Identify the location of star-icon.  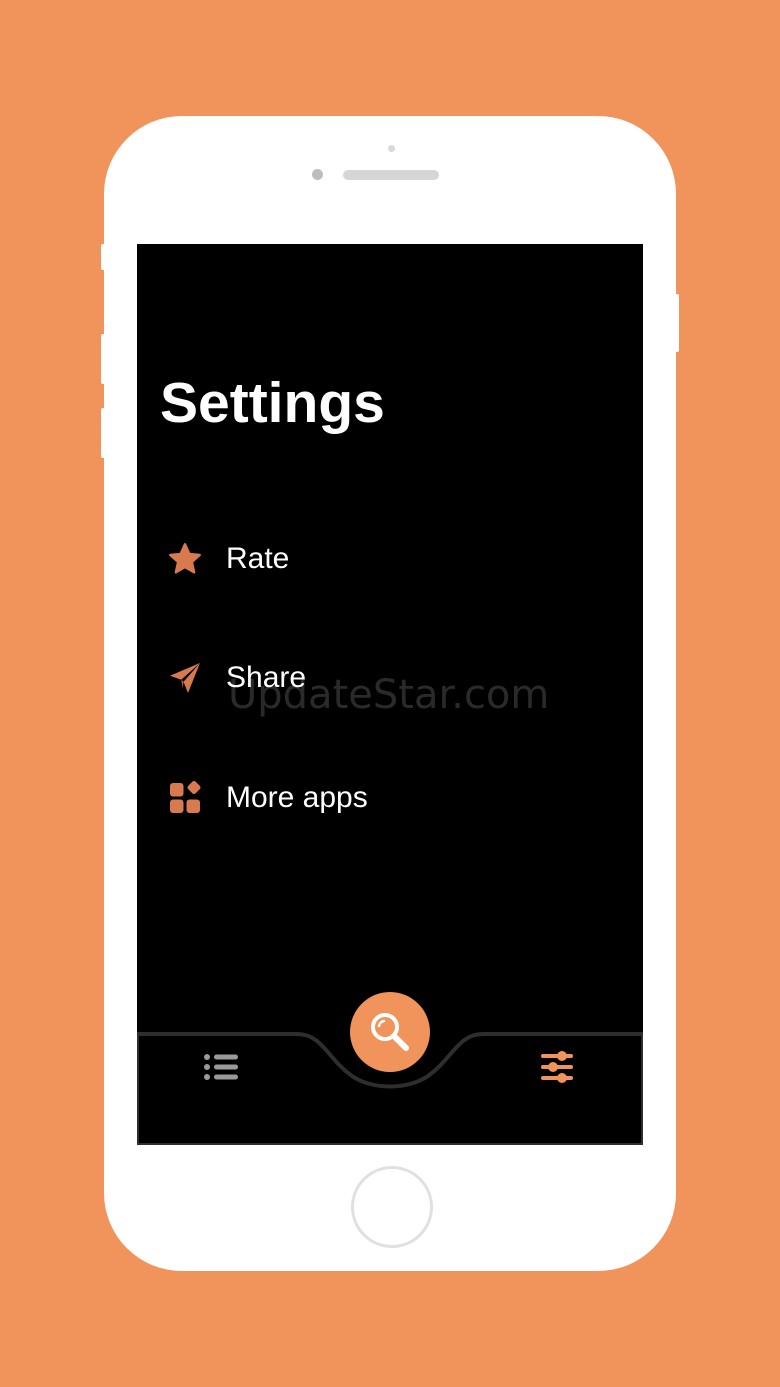
(185, 559).